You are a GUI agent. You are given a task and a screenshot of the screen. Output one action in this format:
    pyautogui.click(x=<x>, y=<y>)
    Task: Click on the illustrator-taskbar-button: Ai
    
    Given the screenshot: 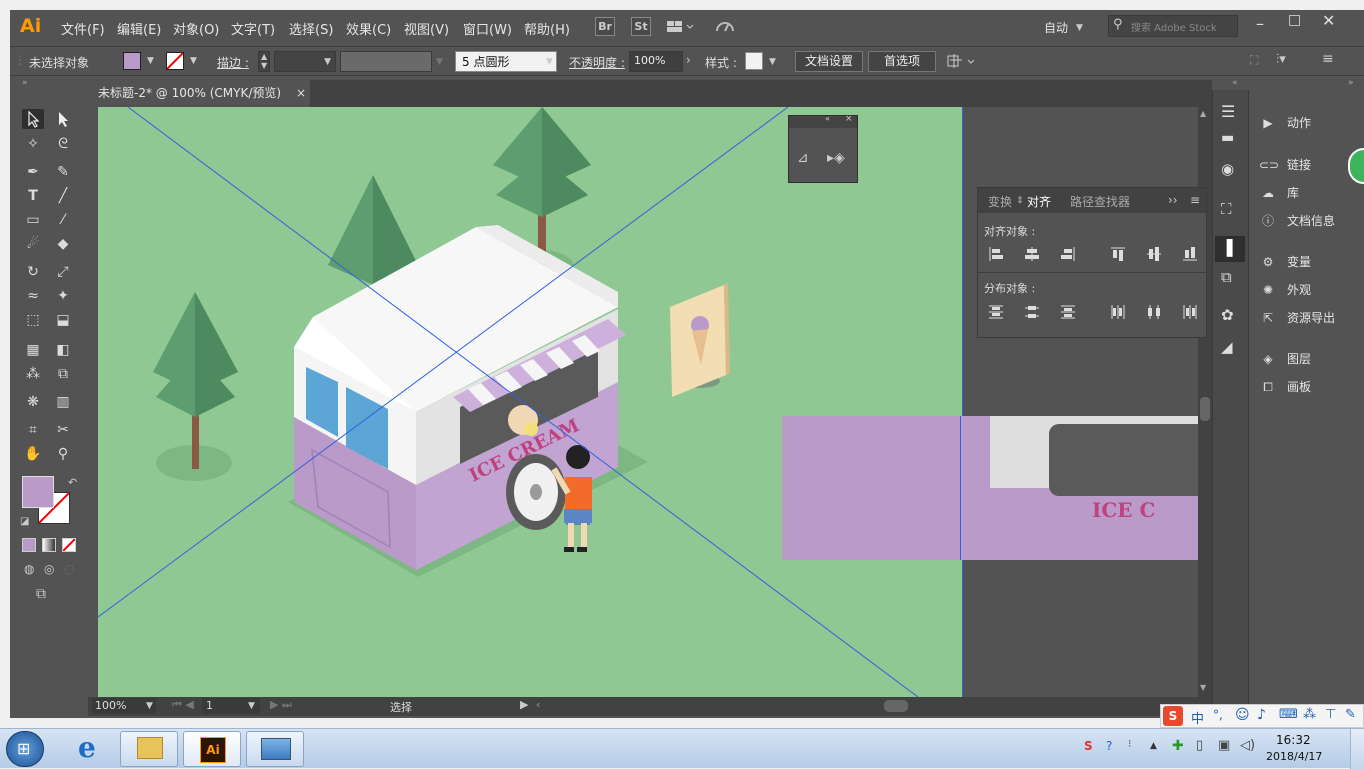 What is the action you would take?
    pyautogui.click(x=212, y=749)
    